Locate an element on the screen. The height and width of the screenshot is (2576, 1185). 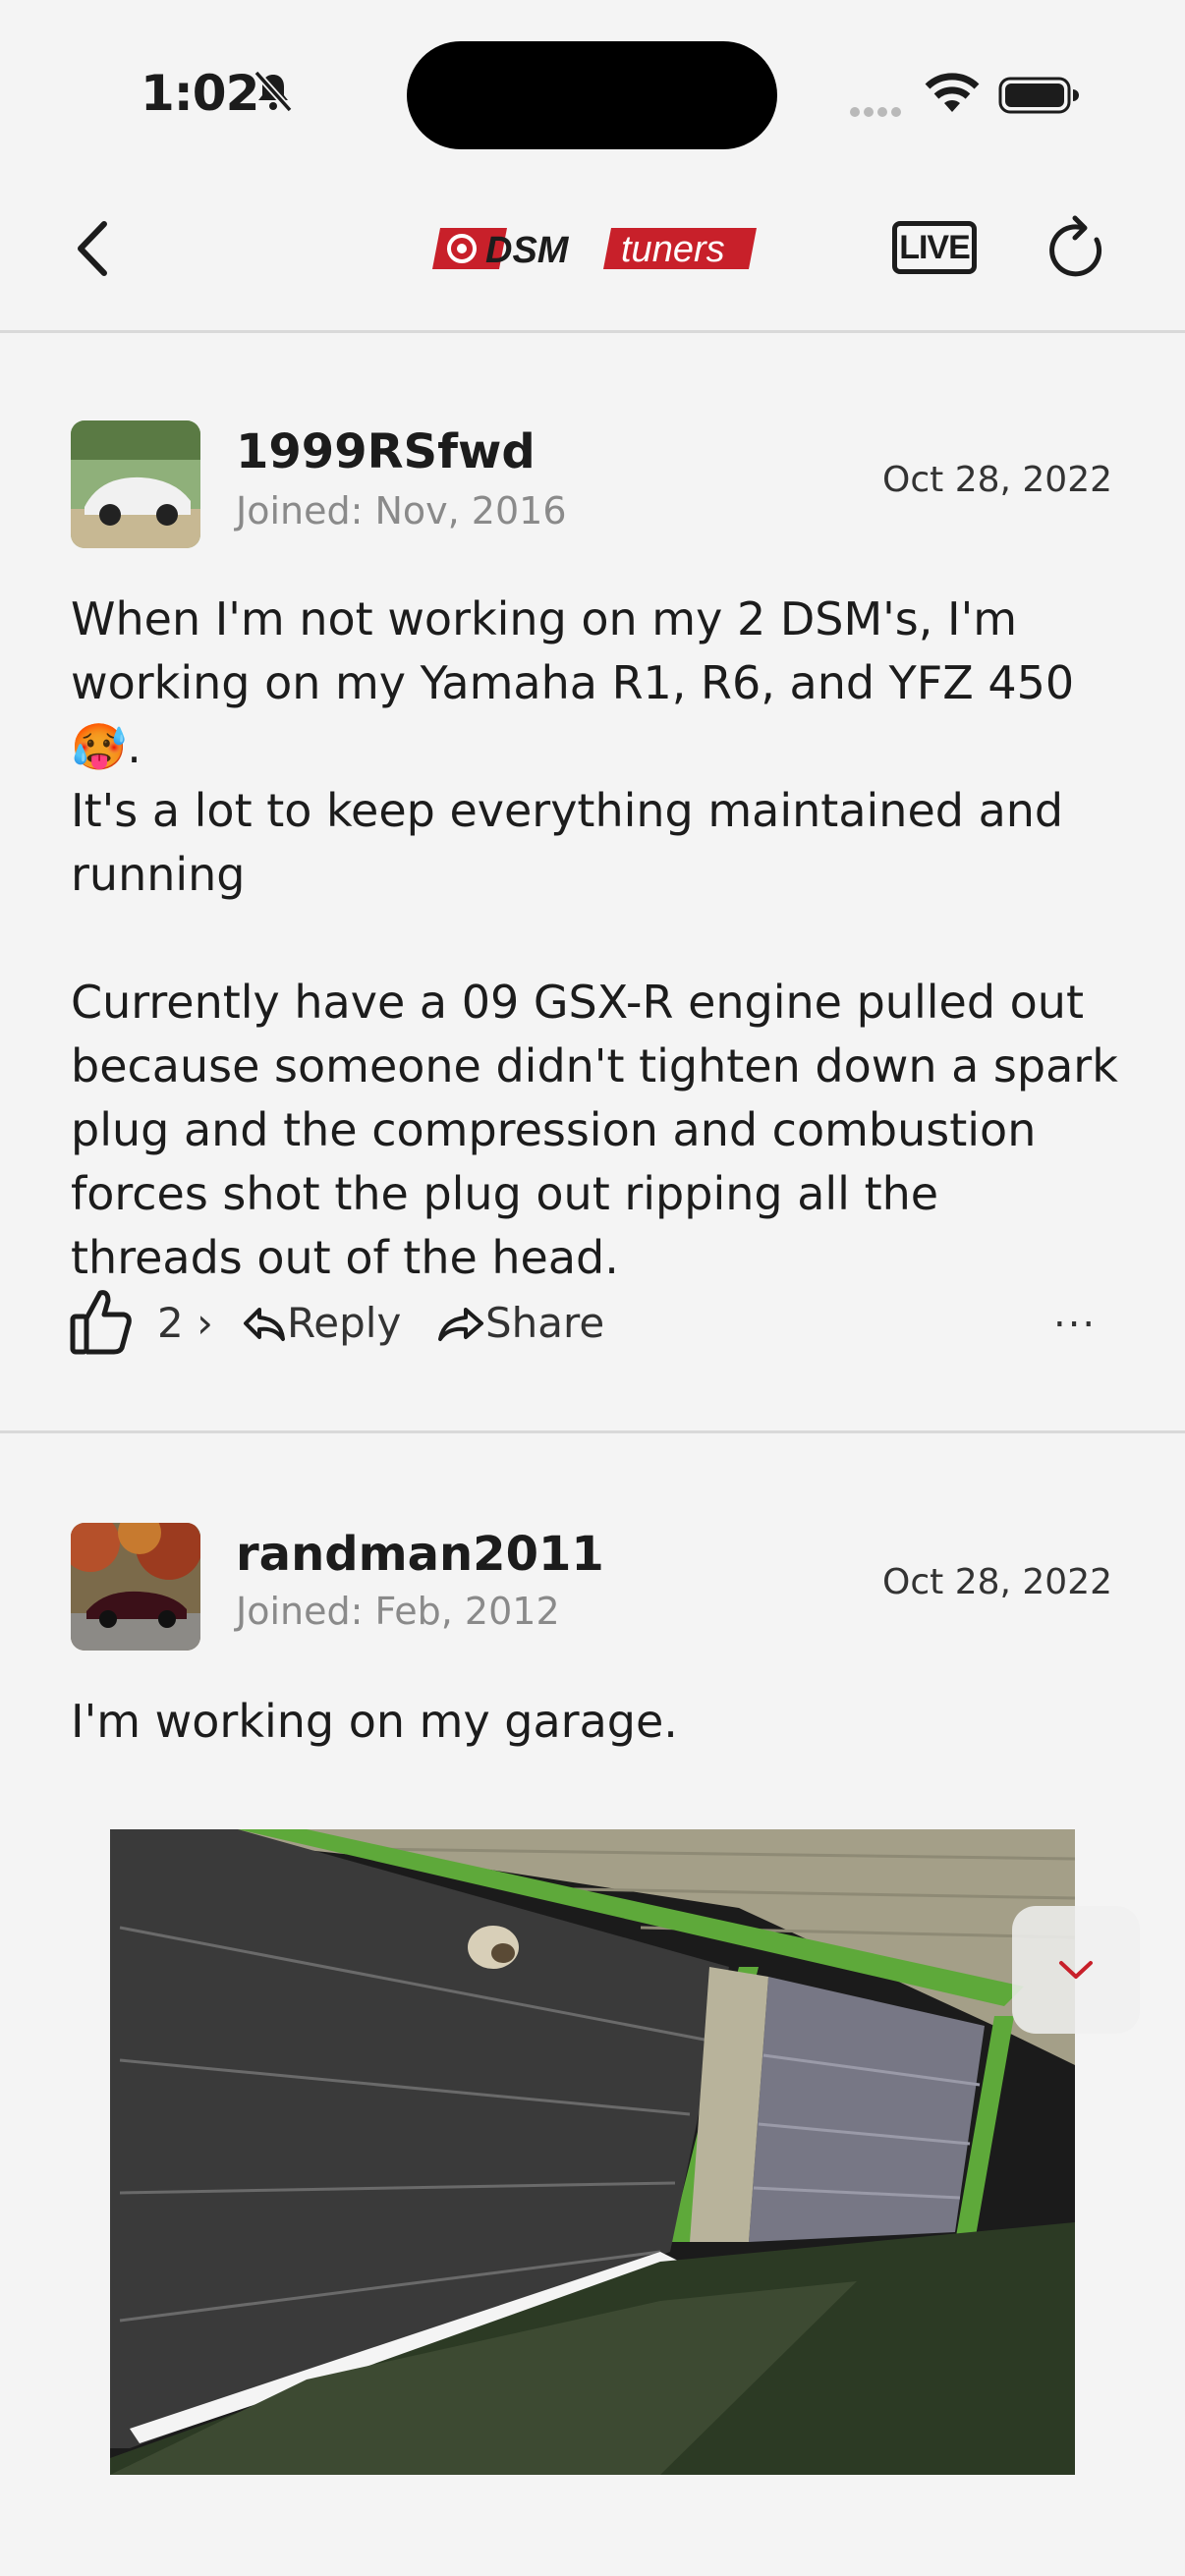
chevron-down-icon is located at coordinates (1076, 1970).